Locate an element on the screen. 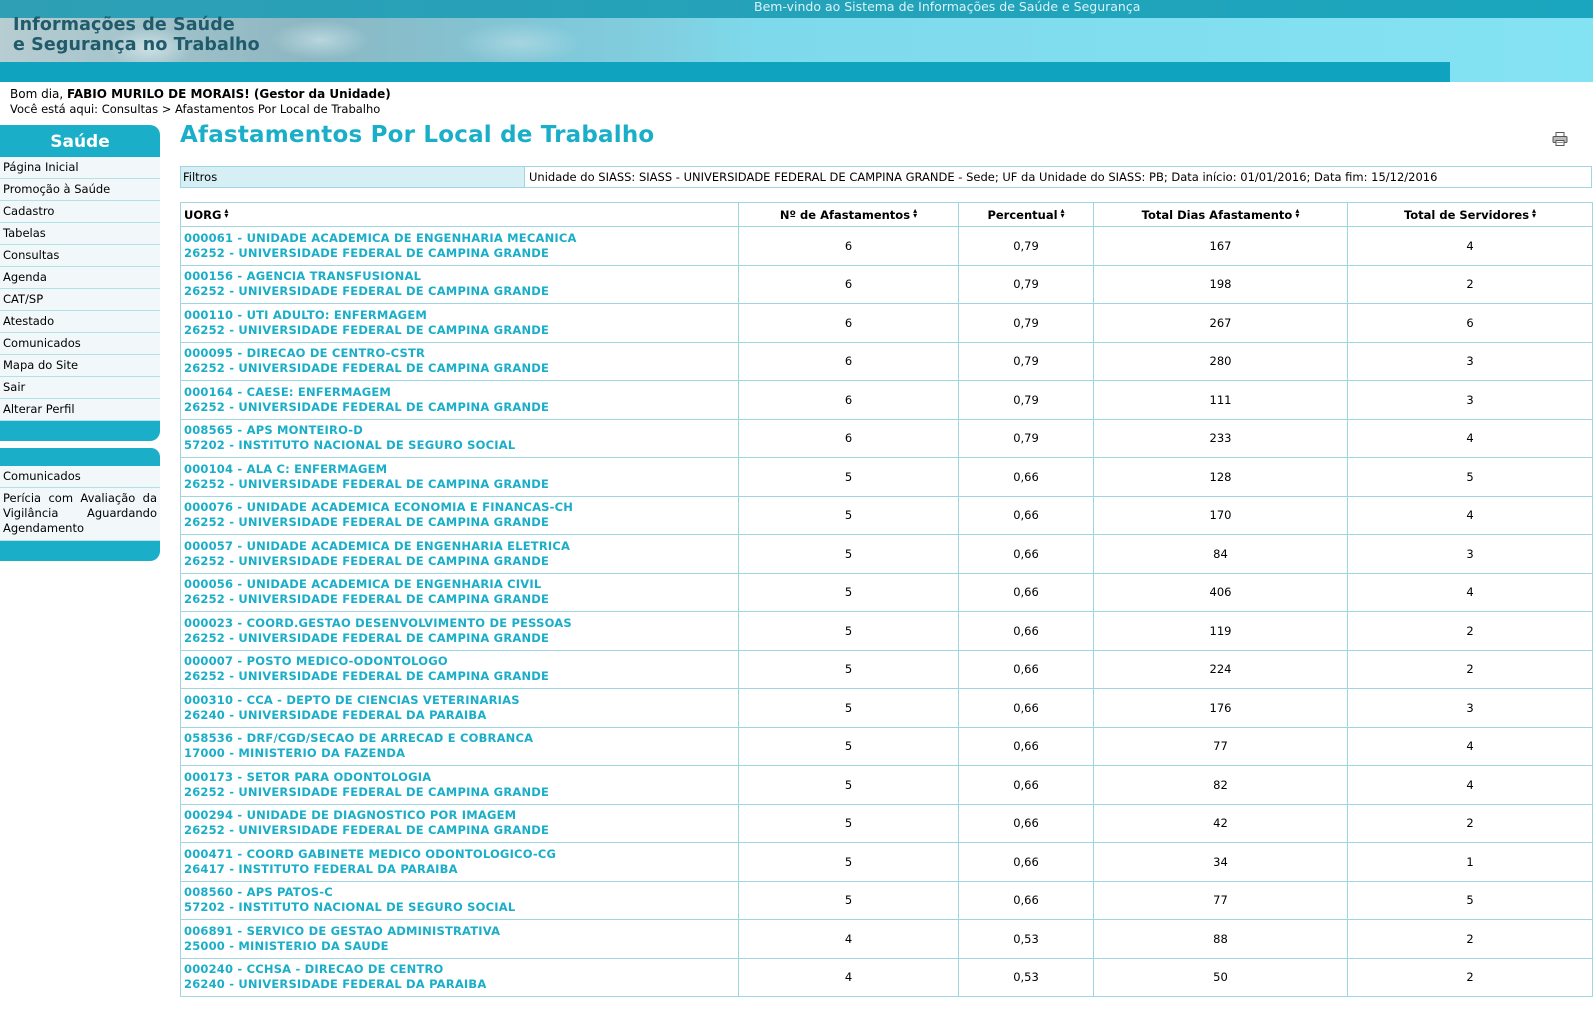  uorg-link: 000095 - DIRECAO DE CENTRO-CSTR is located at coordinates (461, 353).